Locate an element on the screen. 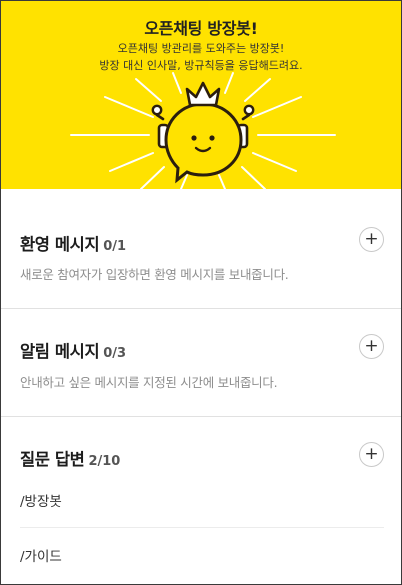 Image resolution: width=402 pixels, height=585 pixels. add-qna-button: + is located at coordinates (371, 454).